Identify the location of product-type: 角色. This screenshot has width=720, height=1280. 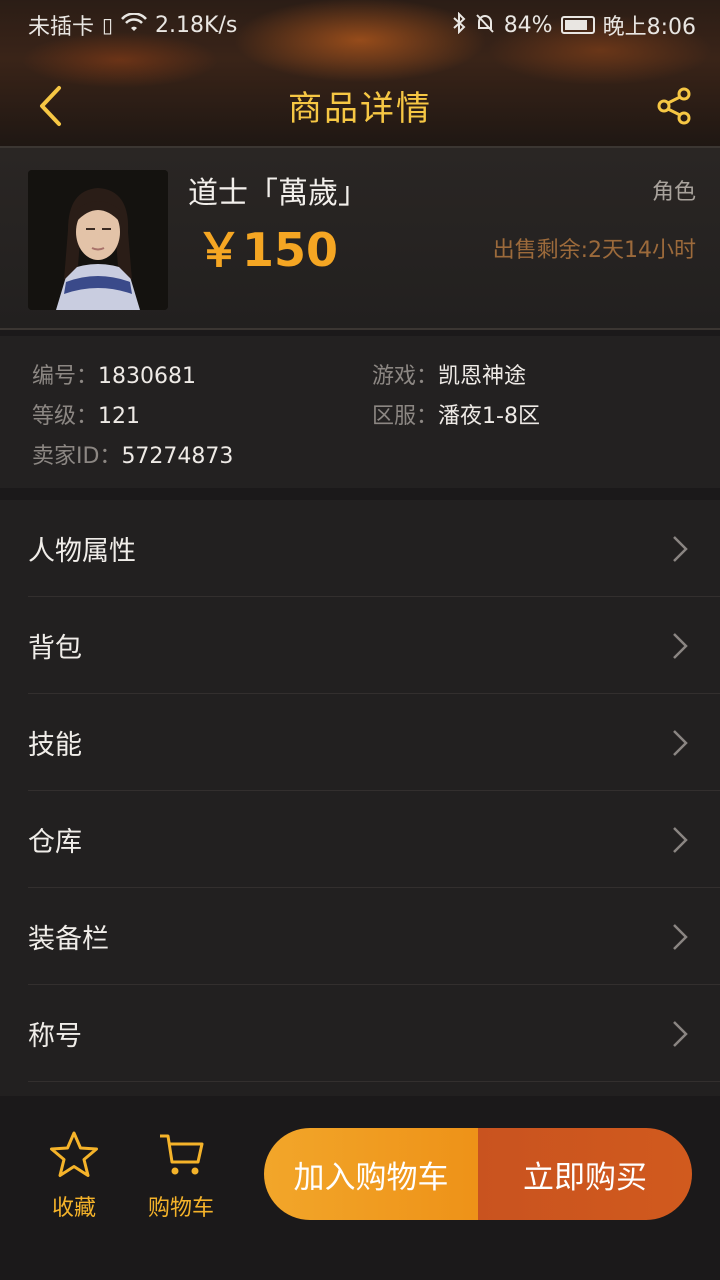
(673, 192).